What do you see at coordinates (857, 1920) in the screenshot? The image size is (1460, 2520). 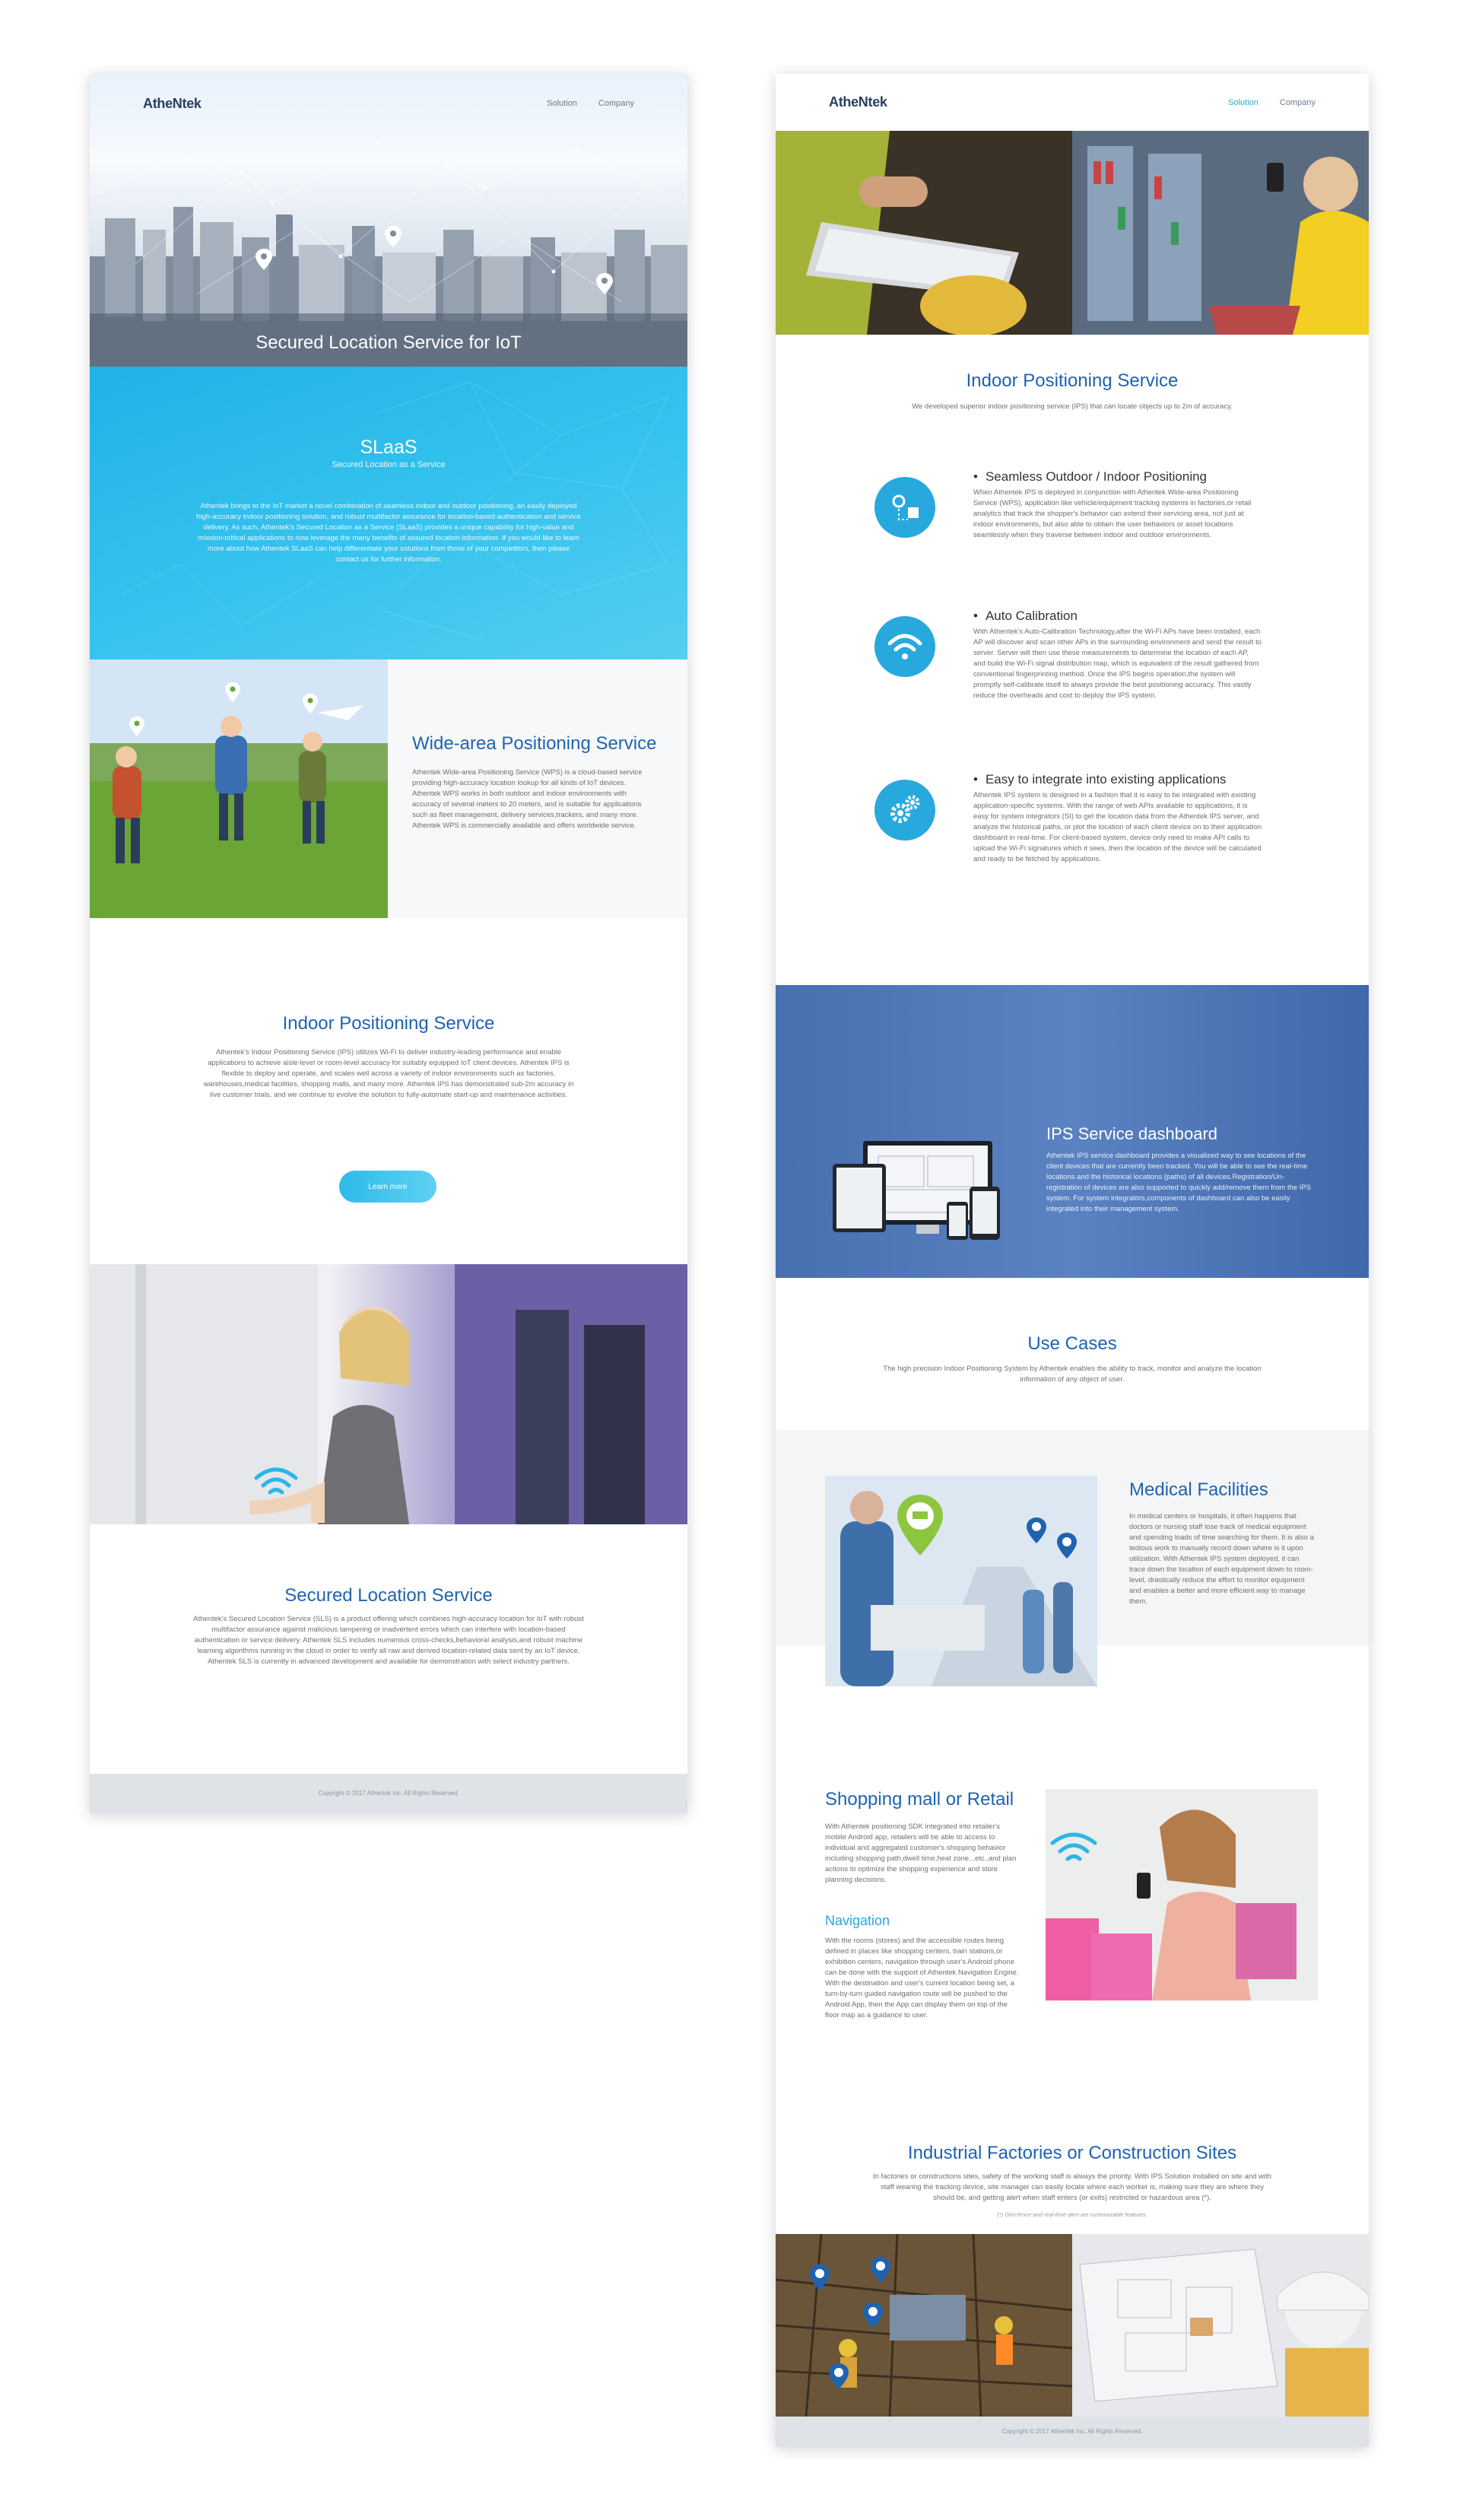 I see `navigation-subtitle: Navigation` at bounding box center [857, 1920].